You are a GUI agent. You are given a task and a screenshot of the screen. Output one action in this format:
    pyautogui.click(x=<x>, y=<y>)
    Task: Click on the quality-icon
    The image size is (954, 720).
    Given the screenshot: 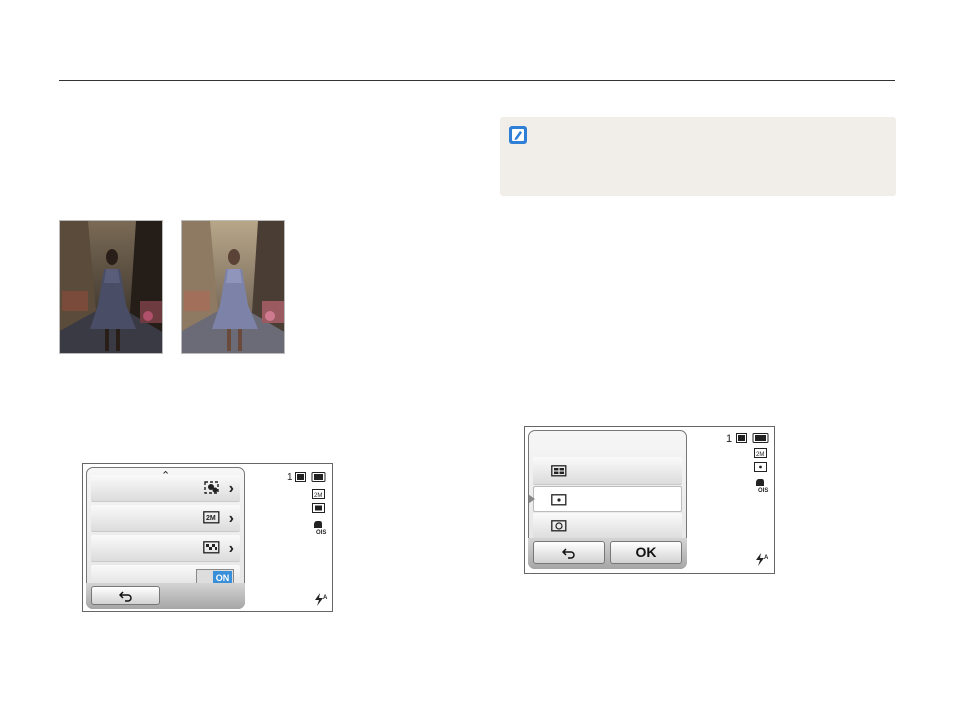 What is the action you would take?
    pyautogui.click(x=211, y=547)
    